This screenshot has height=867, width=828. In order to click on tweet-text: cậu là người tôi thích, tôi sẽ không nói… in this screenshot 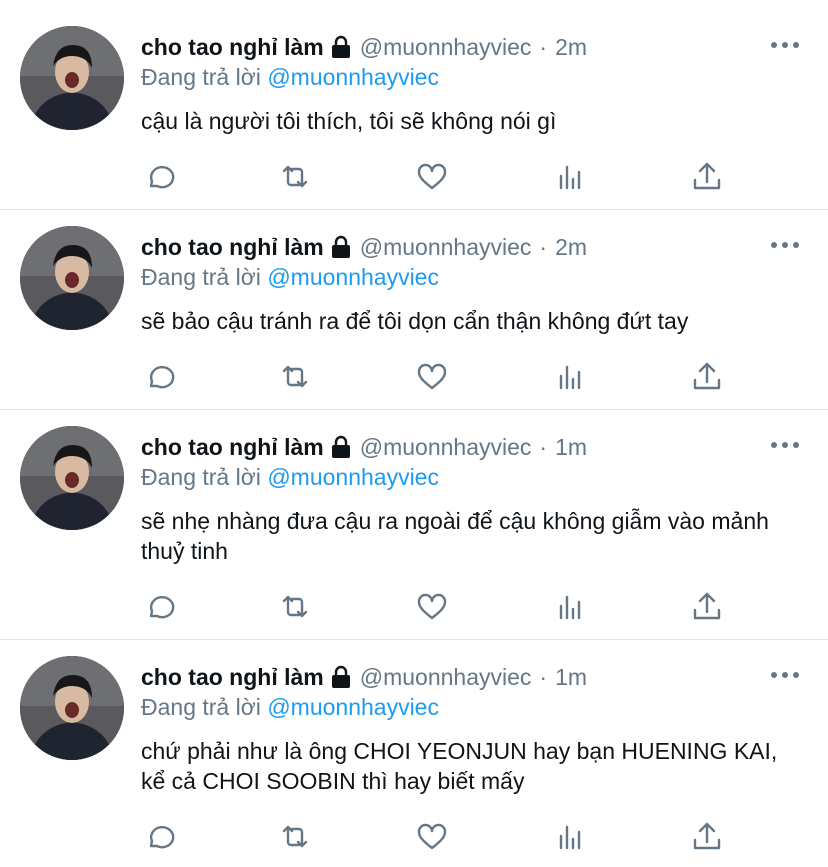, I will do `click(349, 121)`.